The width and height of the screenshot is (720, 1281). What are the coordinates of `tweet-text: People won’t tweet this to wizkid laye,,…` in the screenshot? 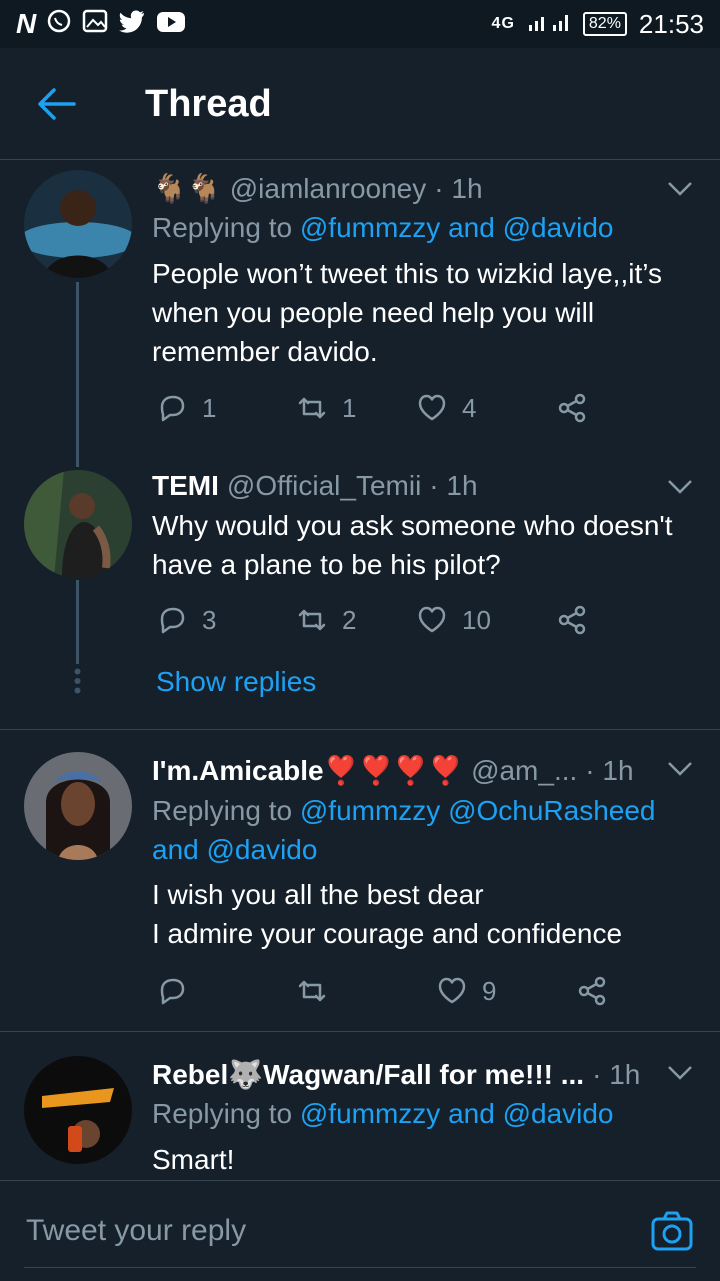 It's located at (407, 312).